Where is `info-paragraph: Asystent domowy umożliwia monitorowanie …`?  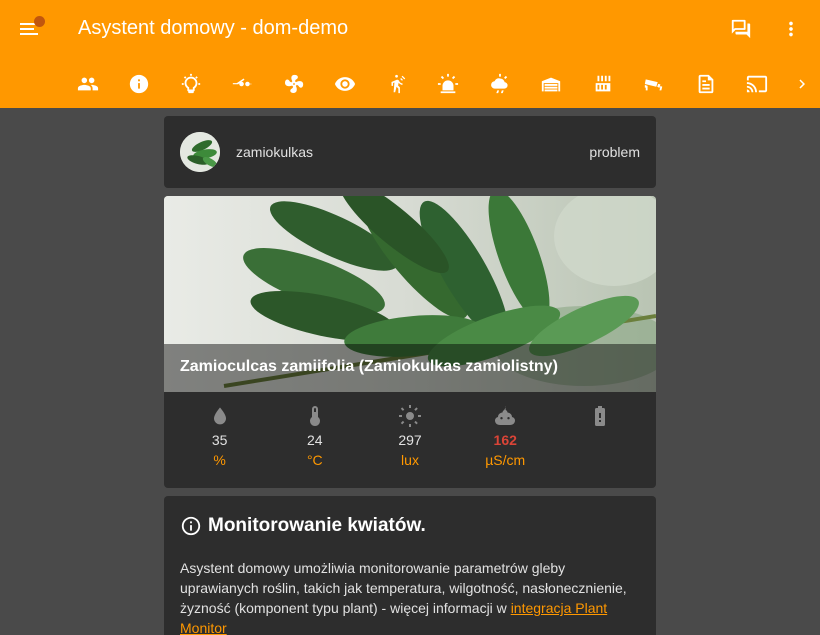 info-paragraph: Asystent domowy umożliwia monitorowanie … is located at coordinates (410, 596).